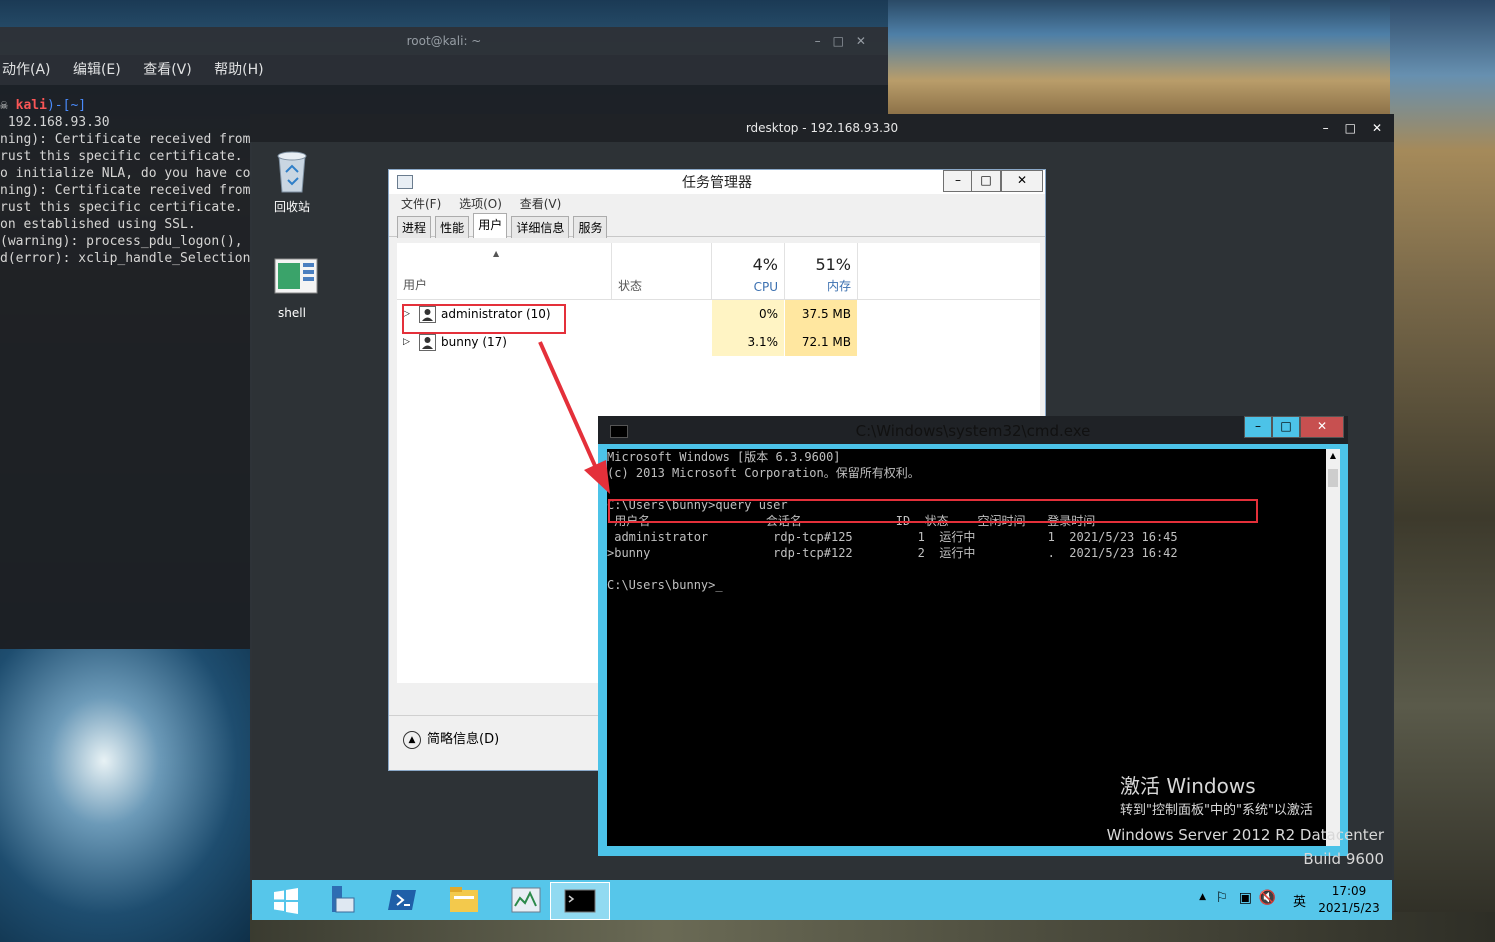  Describe the element at coordinates (1344, 128) in the screenshot. I see `rdesktop-window-controls: – □ ✕` at that location.